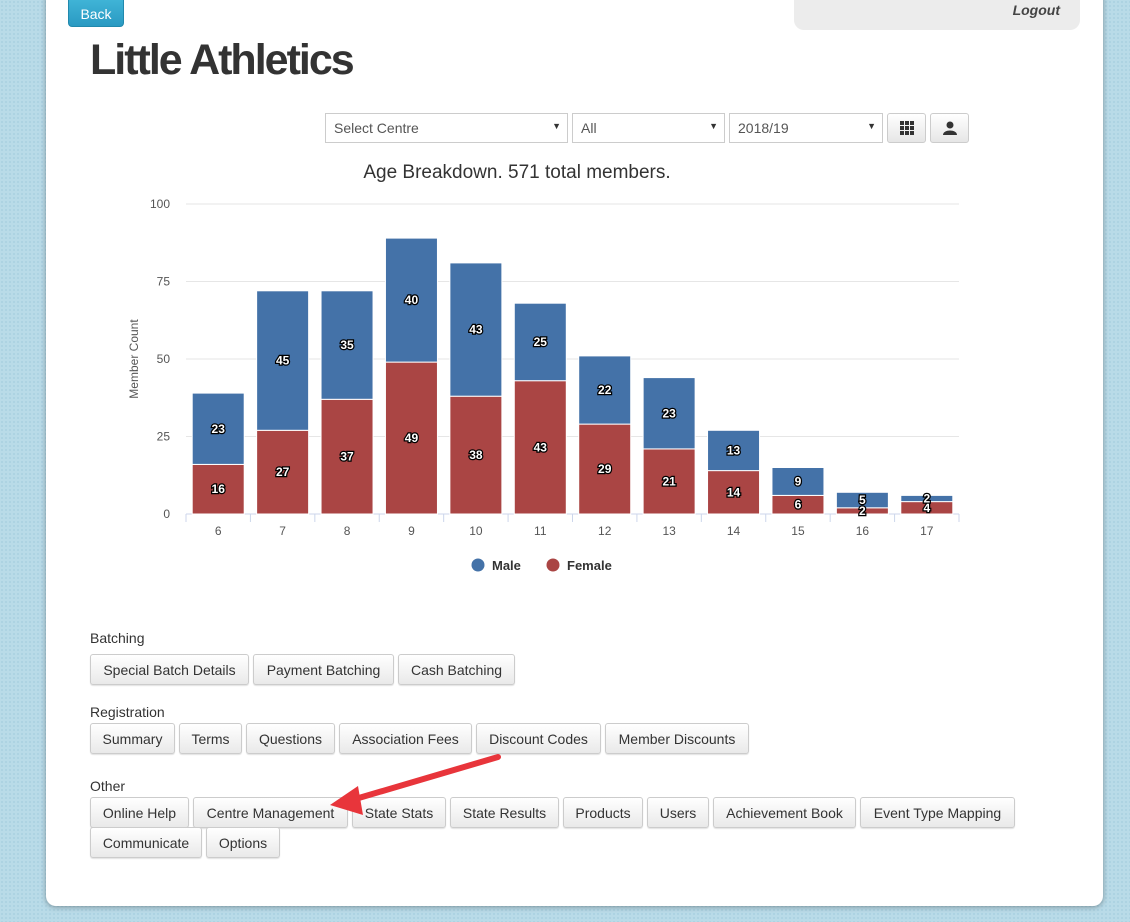 The image size is (1130, 922). What do you see at coordinates (456, 669) in the screenshot?
I see `batching-button-cash-batching: Cash Batching` at bounding box center [456, 669].